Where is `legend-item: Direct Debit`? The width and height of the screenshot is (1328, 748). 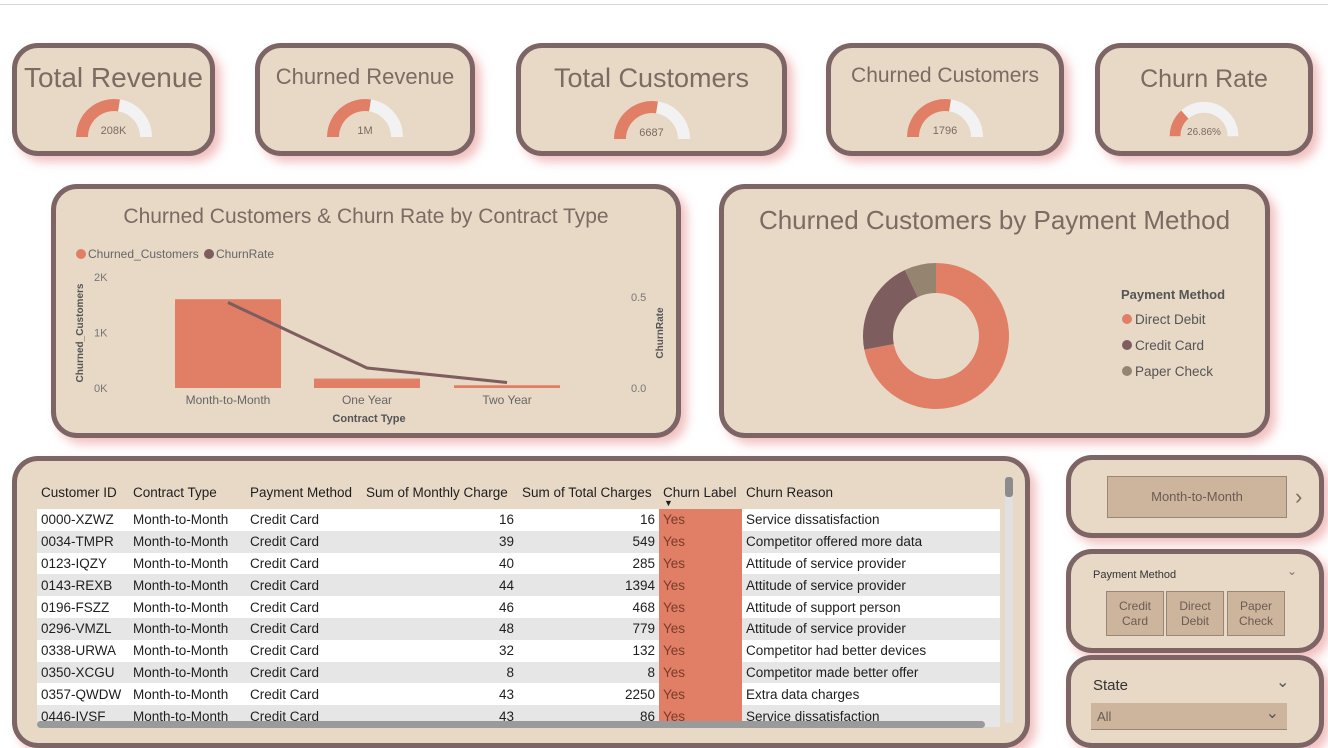
legend-item: Direct Debit is located at coordinates (1167, 319).